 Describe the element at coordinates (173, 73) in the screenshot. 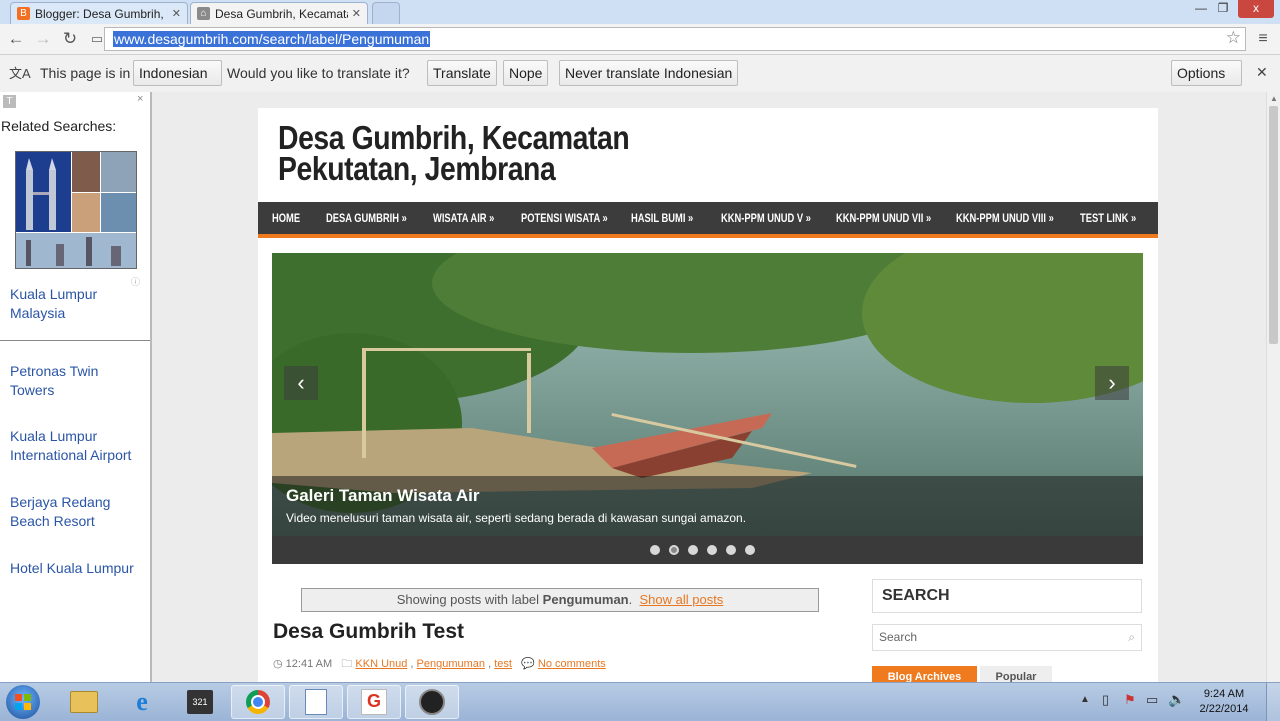

I see `language-select-value: Indonesian` at that location.